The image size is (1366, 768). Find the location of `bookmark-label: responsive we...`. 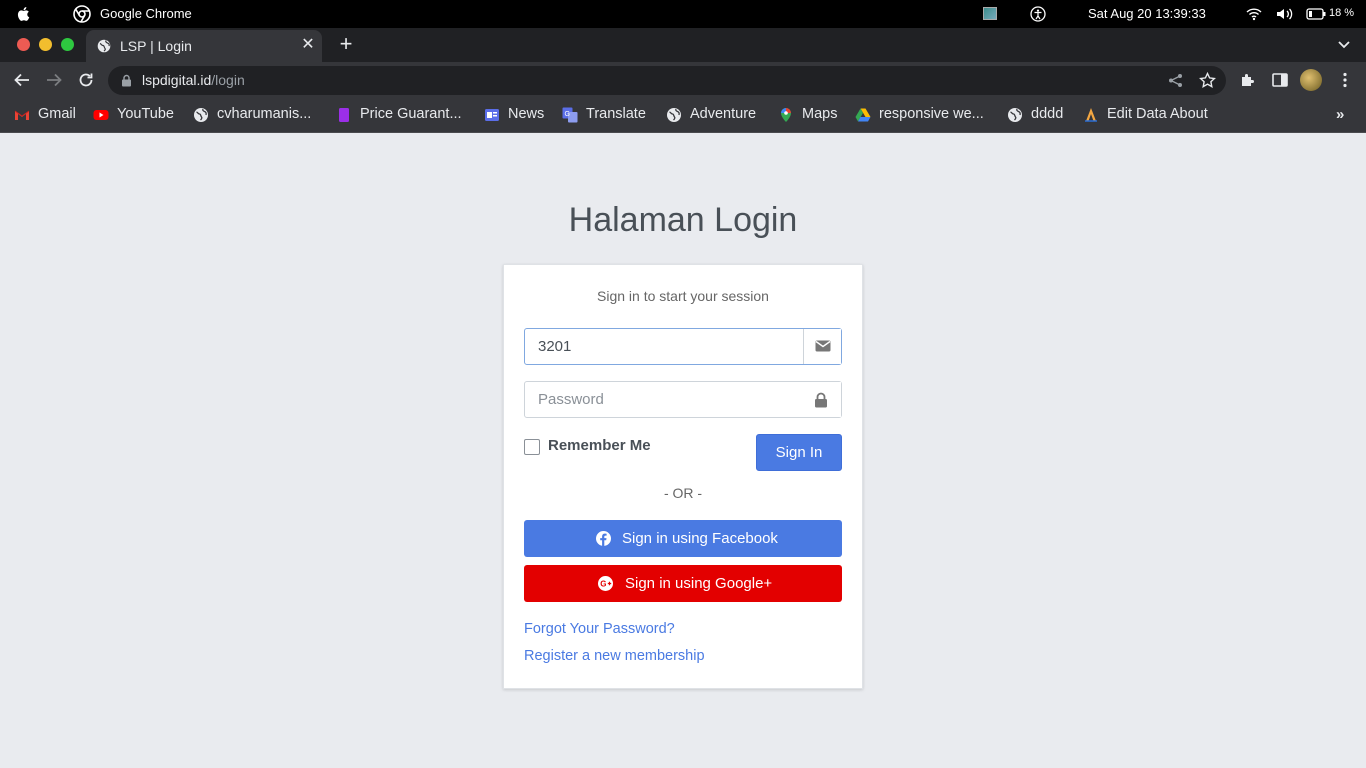

bookmark-label: responsive we... is located at coordinates (931, 114).